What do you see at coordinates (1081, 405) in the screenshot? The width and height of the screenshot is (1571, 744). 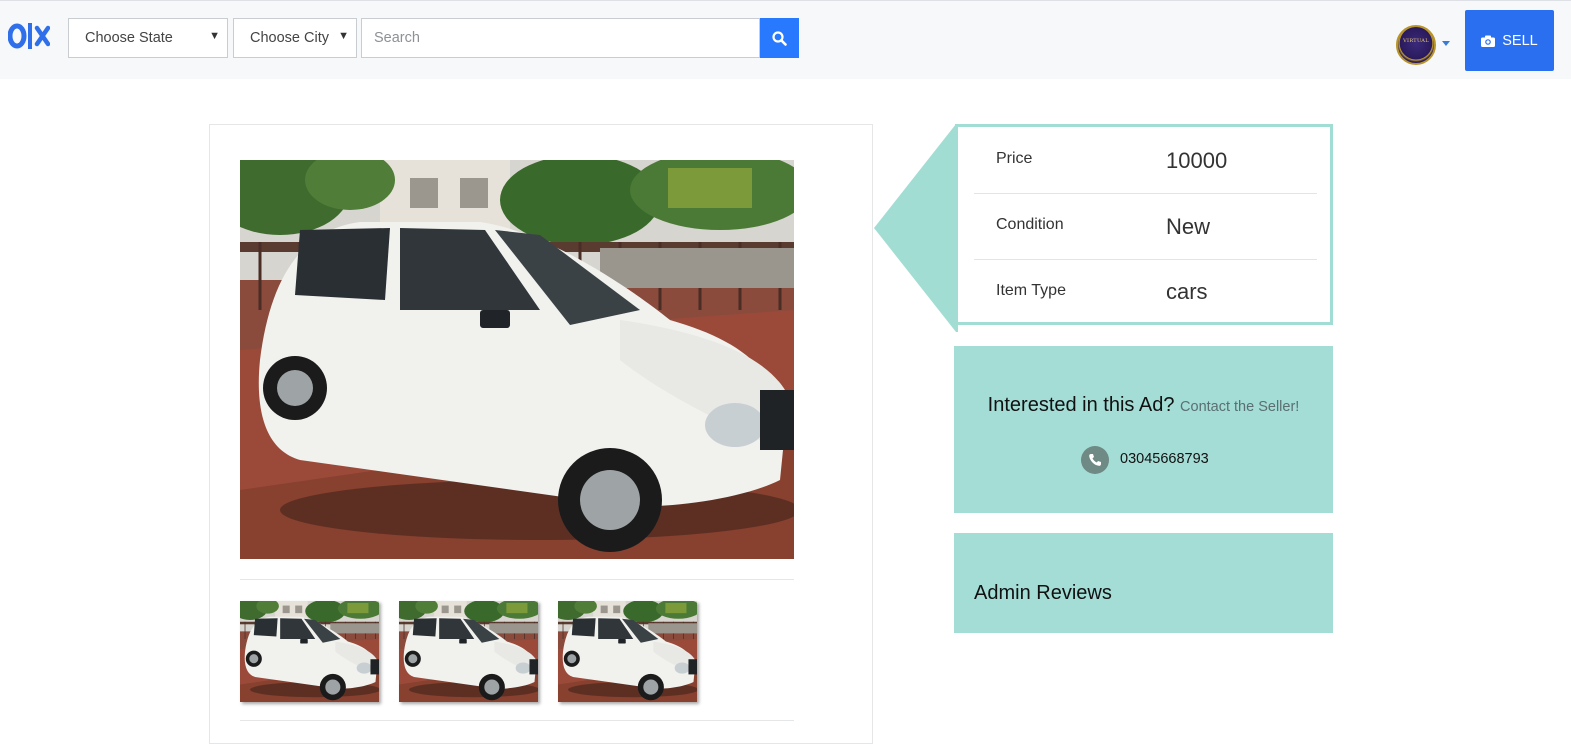 I see `contact-heading: Interested in this Ad?` at bounding box center [1081, 405].